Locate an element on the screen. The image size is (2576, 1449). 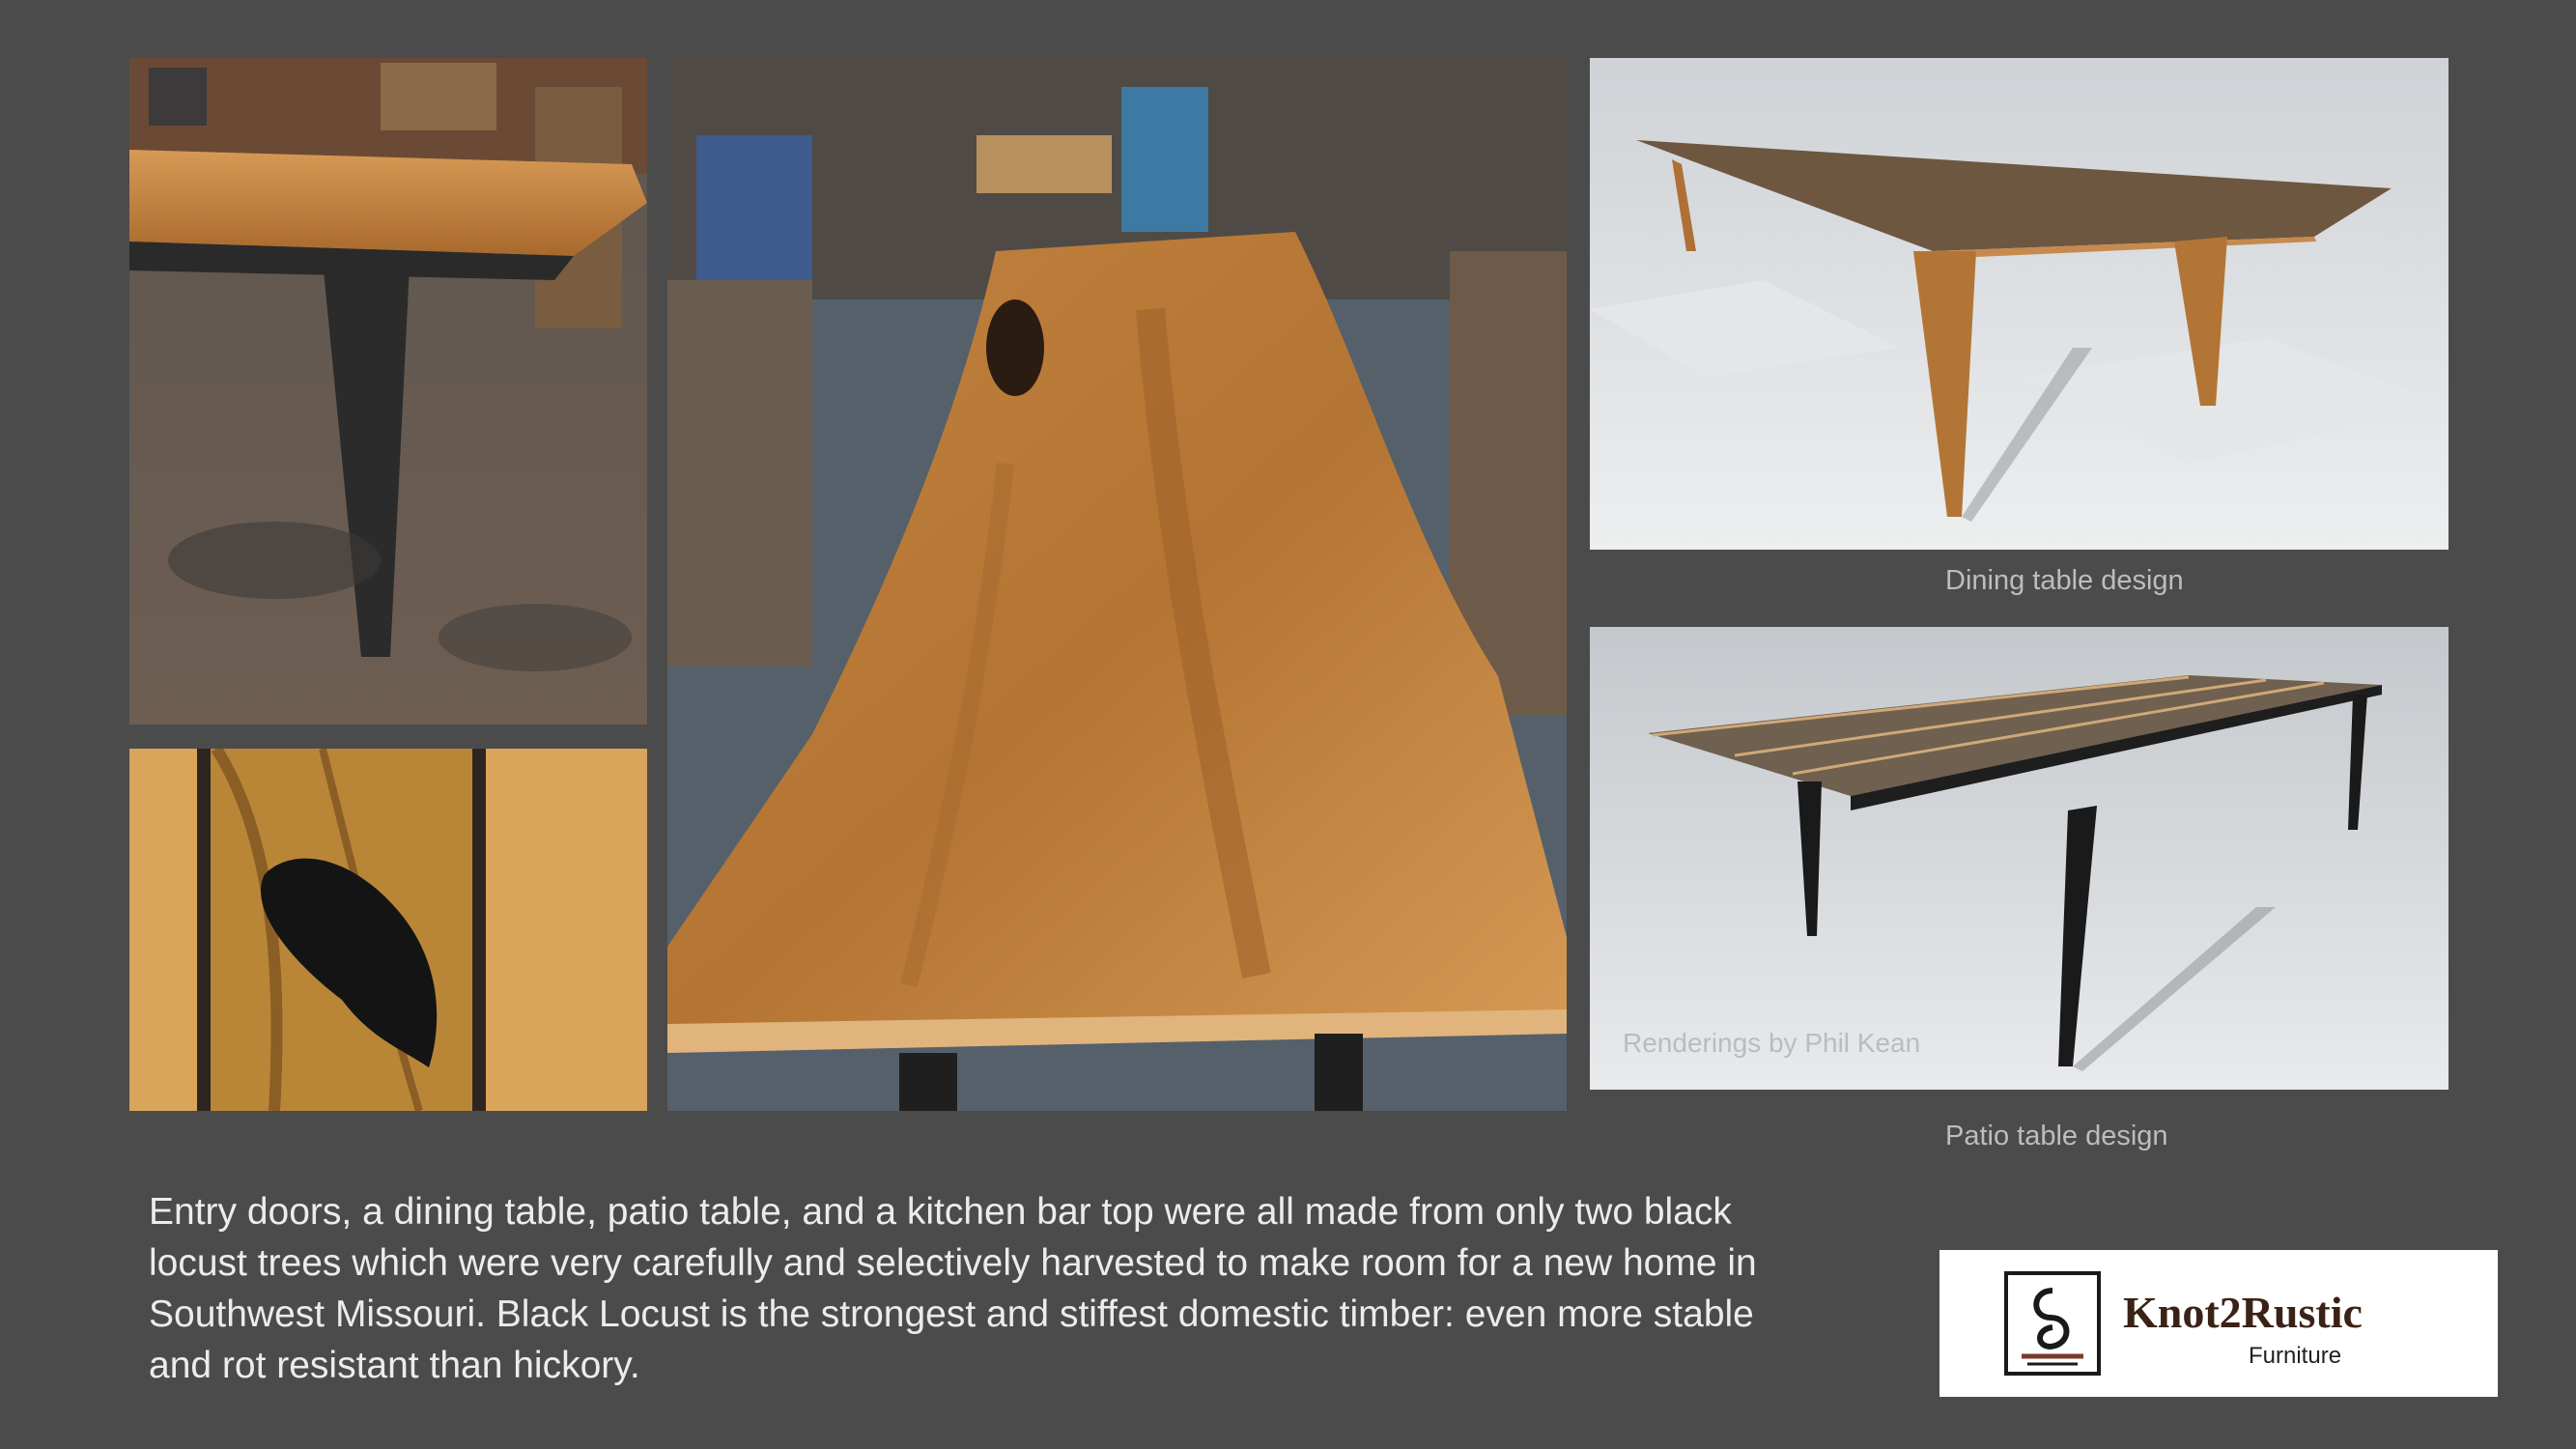
dining-table-caption: Dining table design is located at coordinates (2064, 580).